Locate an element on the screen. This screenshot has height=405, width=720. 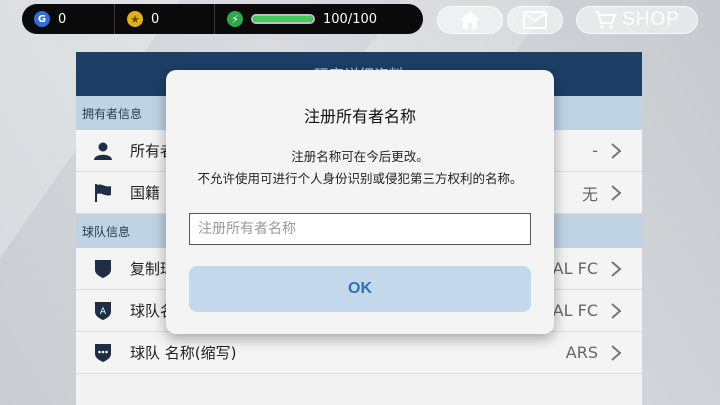
currency-bar: G 0 ★ 0 ⚡ 100/100 is located at coordinates (222, 19).